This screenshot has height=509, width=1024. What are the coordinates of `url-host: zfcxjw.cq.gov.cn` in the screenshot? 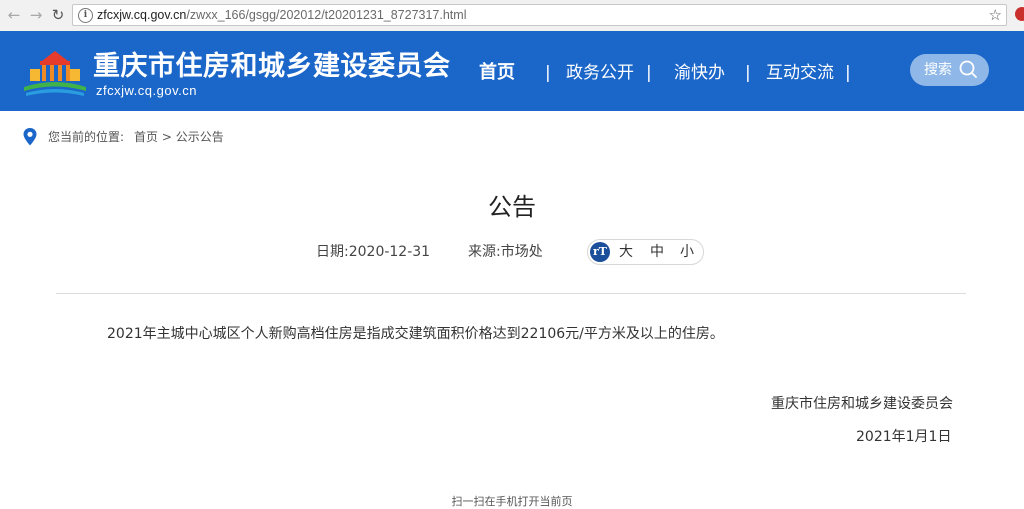 It's located at (142, 15).